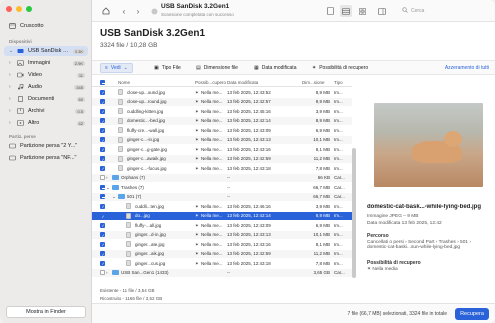  Describe the element at coordinates (338, 82) in the screenshot. I see `column-type: Tipo` at that location.